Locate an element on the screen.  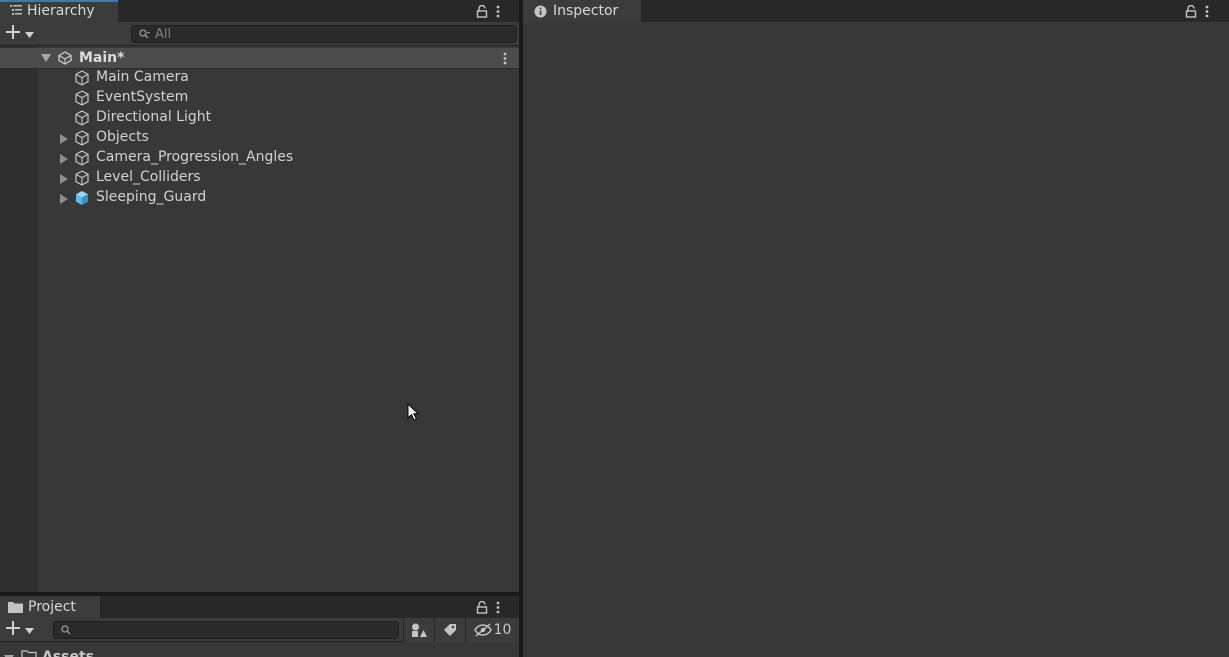
project-tab-actions is located at coordinates (488, 607).